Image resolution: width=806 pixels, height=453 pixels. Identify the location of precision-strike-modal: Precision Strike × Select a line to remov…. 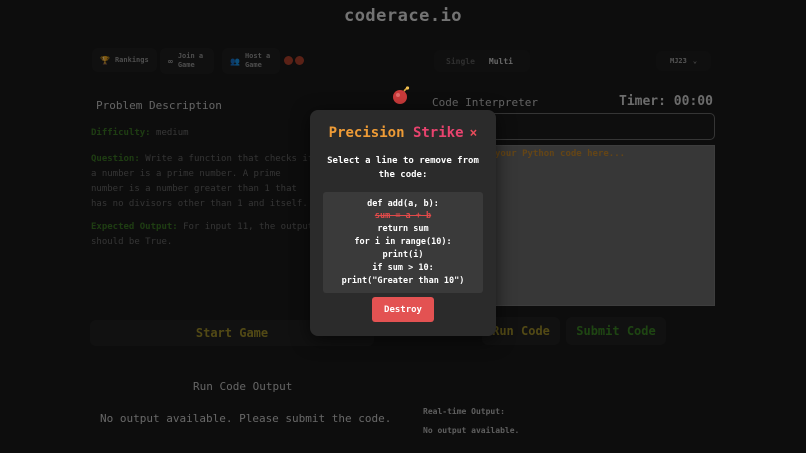
(403, 223).